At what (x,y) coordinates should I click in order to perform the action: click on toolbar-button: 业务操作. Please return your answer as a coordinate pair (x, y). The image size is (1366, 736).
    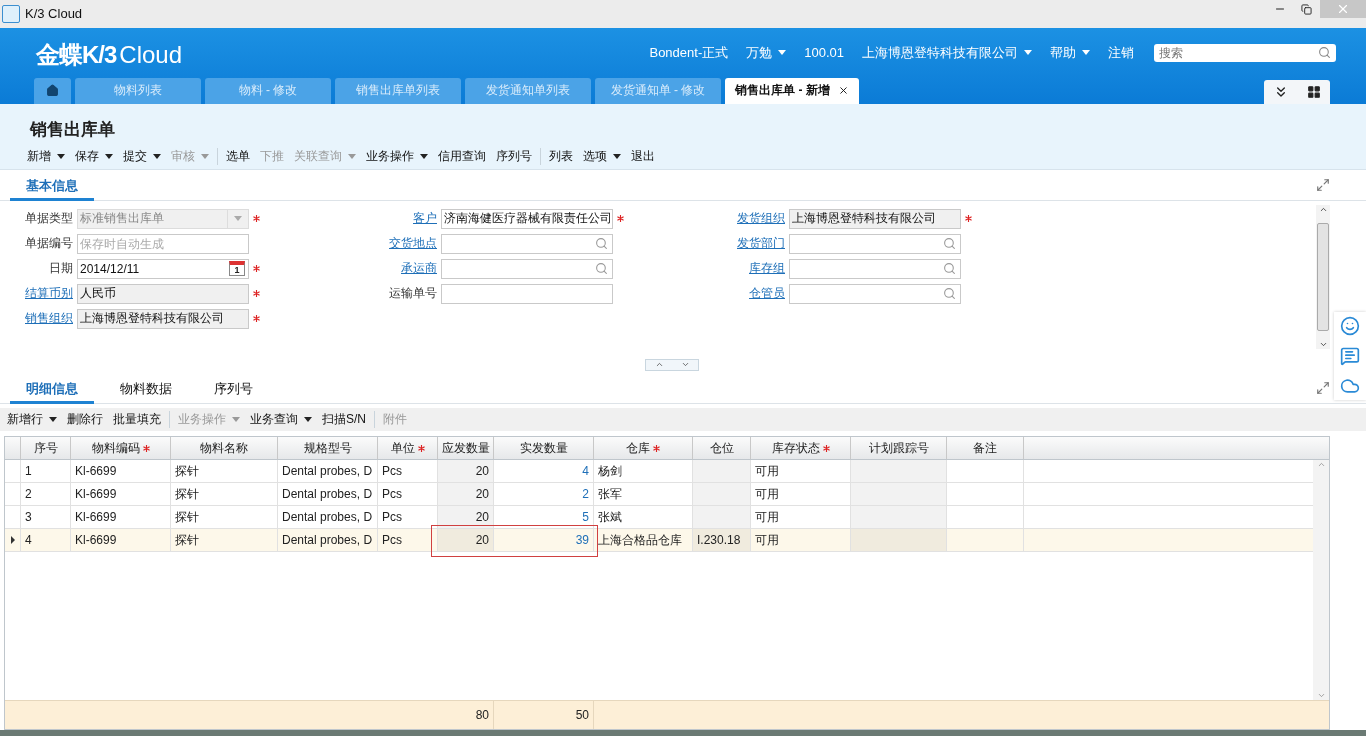
    Looking at the image, I should click on (397, 156).